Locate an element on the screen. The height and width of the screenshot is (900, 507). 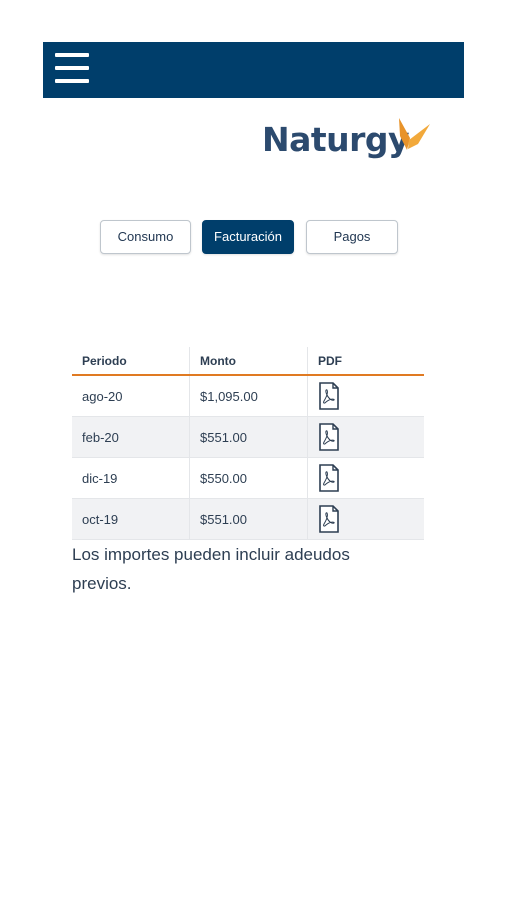
table-row: feb-20 $551.00 is located at coordinates (248, 437).